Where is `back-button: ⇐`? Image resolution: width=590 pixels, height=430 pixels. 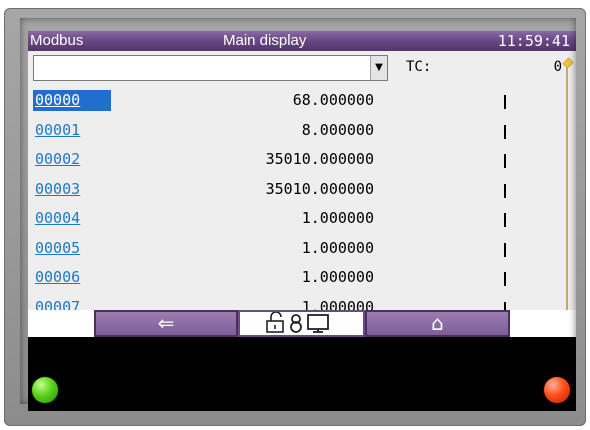 back-button: ⇐ is located at coordinates (166, 323).